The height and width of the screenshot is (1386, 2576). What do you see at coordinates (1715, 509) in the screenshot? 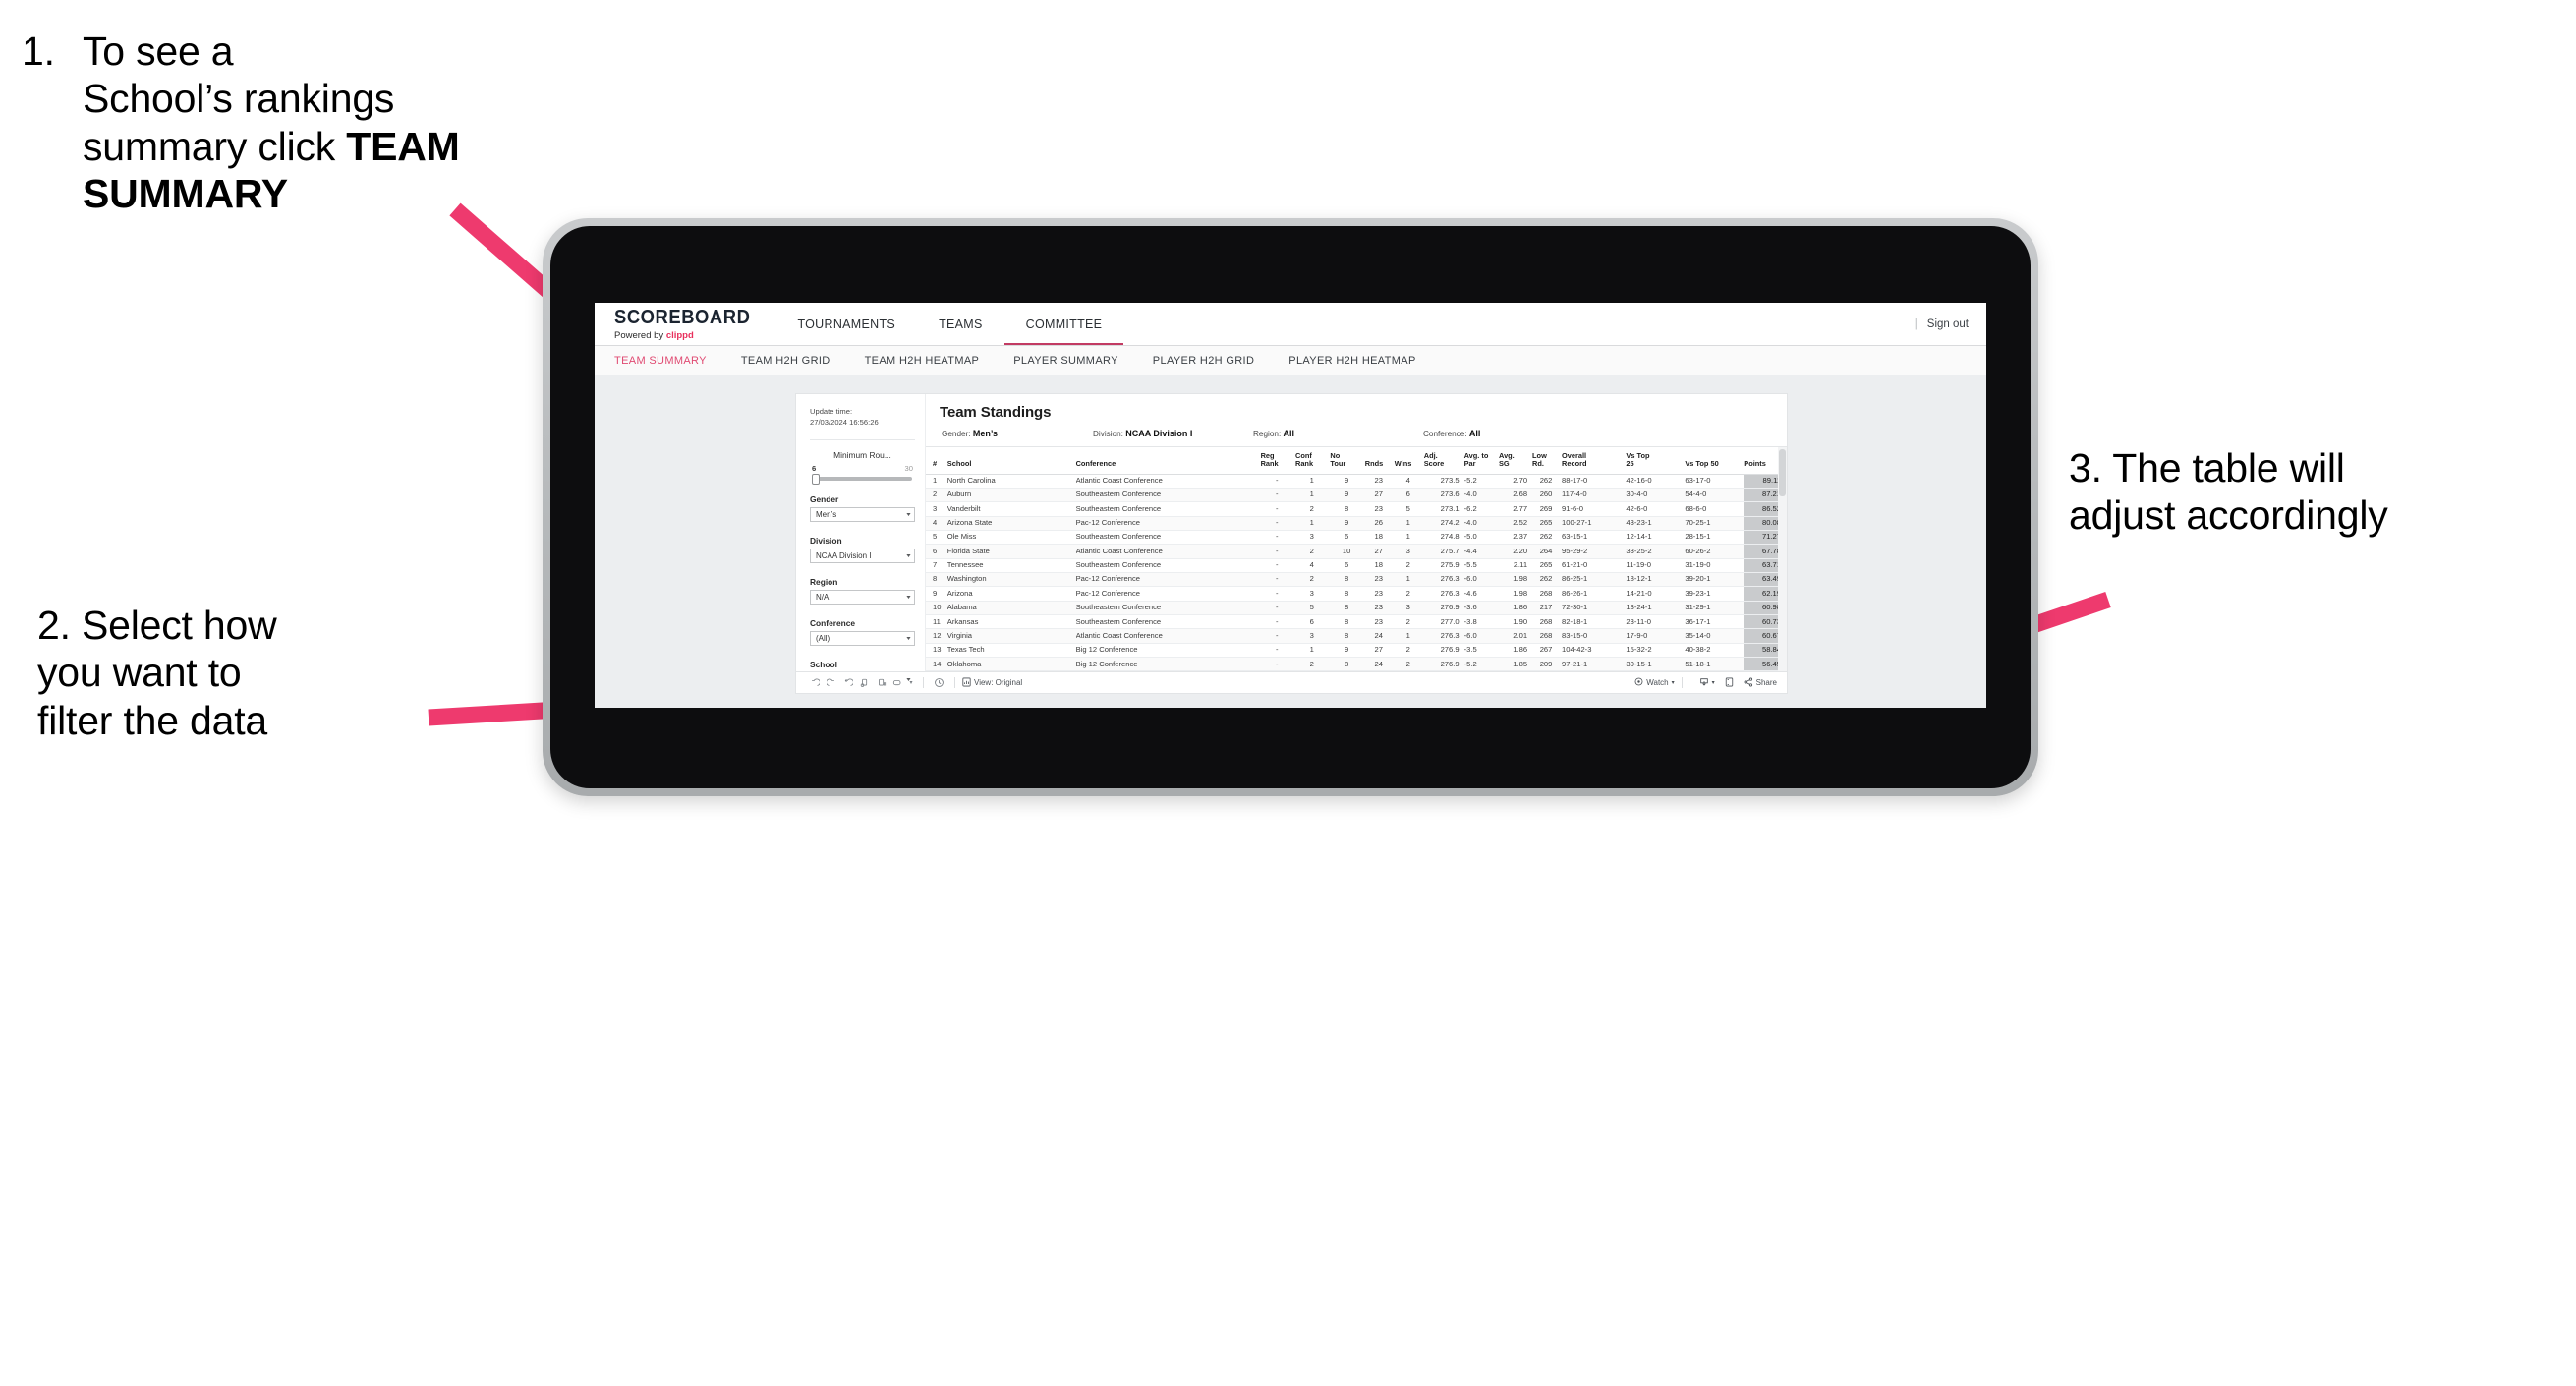
I see `table-cell: 68-6-0` at bounding box center [1715, 509].